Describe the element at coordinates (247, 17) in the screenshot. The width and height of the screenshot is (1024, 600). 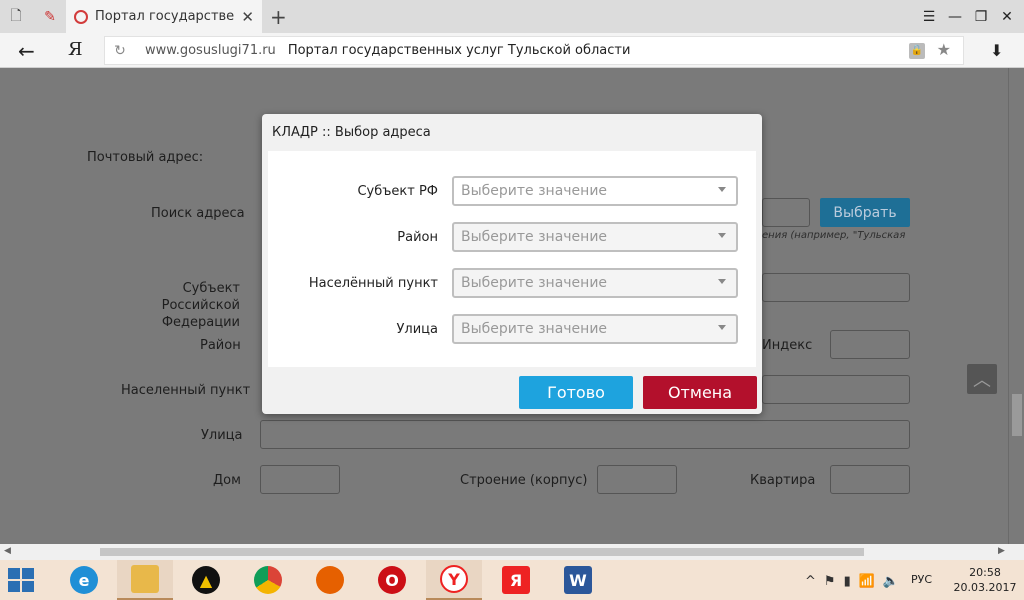
I see `tab-close-icon: ✕` at that location.